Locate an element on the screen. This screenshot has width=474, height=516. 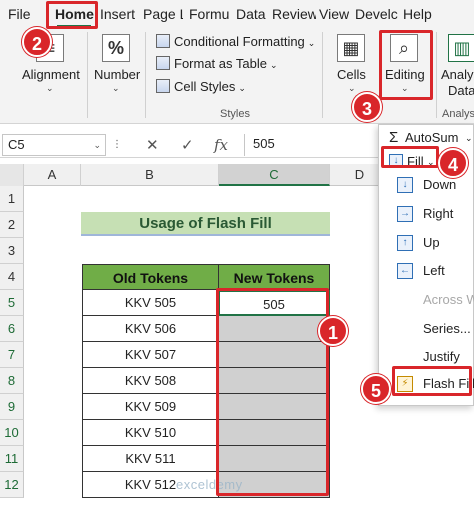
annotation-box-flash-fill is located at coordinates (432, 381).